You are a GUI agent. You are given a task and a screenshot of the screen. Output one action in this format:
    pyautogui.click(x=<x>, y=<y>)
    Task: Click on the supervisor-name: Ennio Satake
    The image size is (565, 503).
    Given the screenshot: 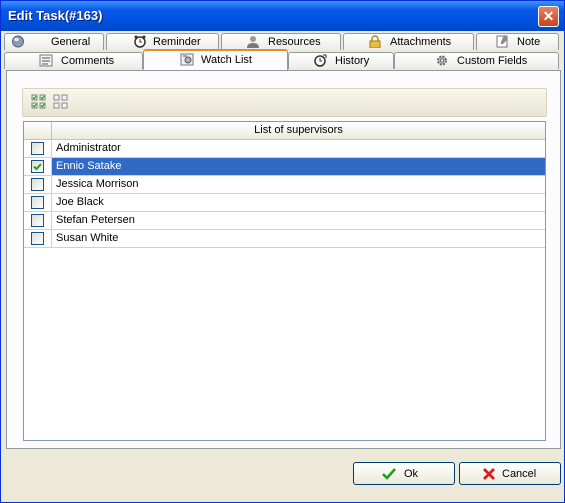 What is the action you would take?
    pyautogui.click(x=89, y=166)
    